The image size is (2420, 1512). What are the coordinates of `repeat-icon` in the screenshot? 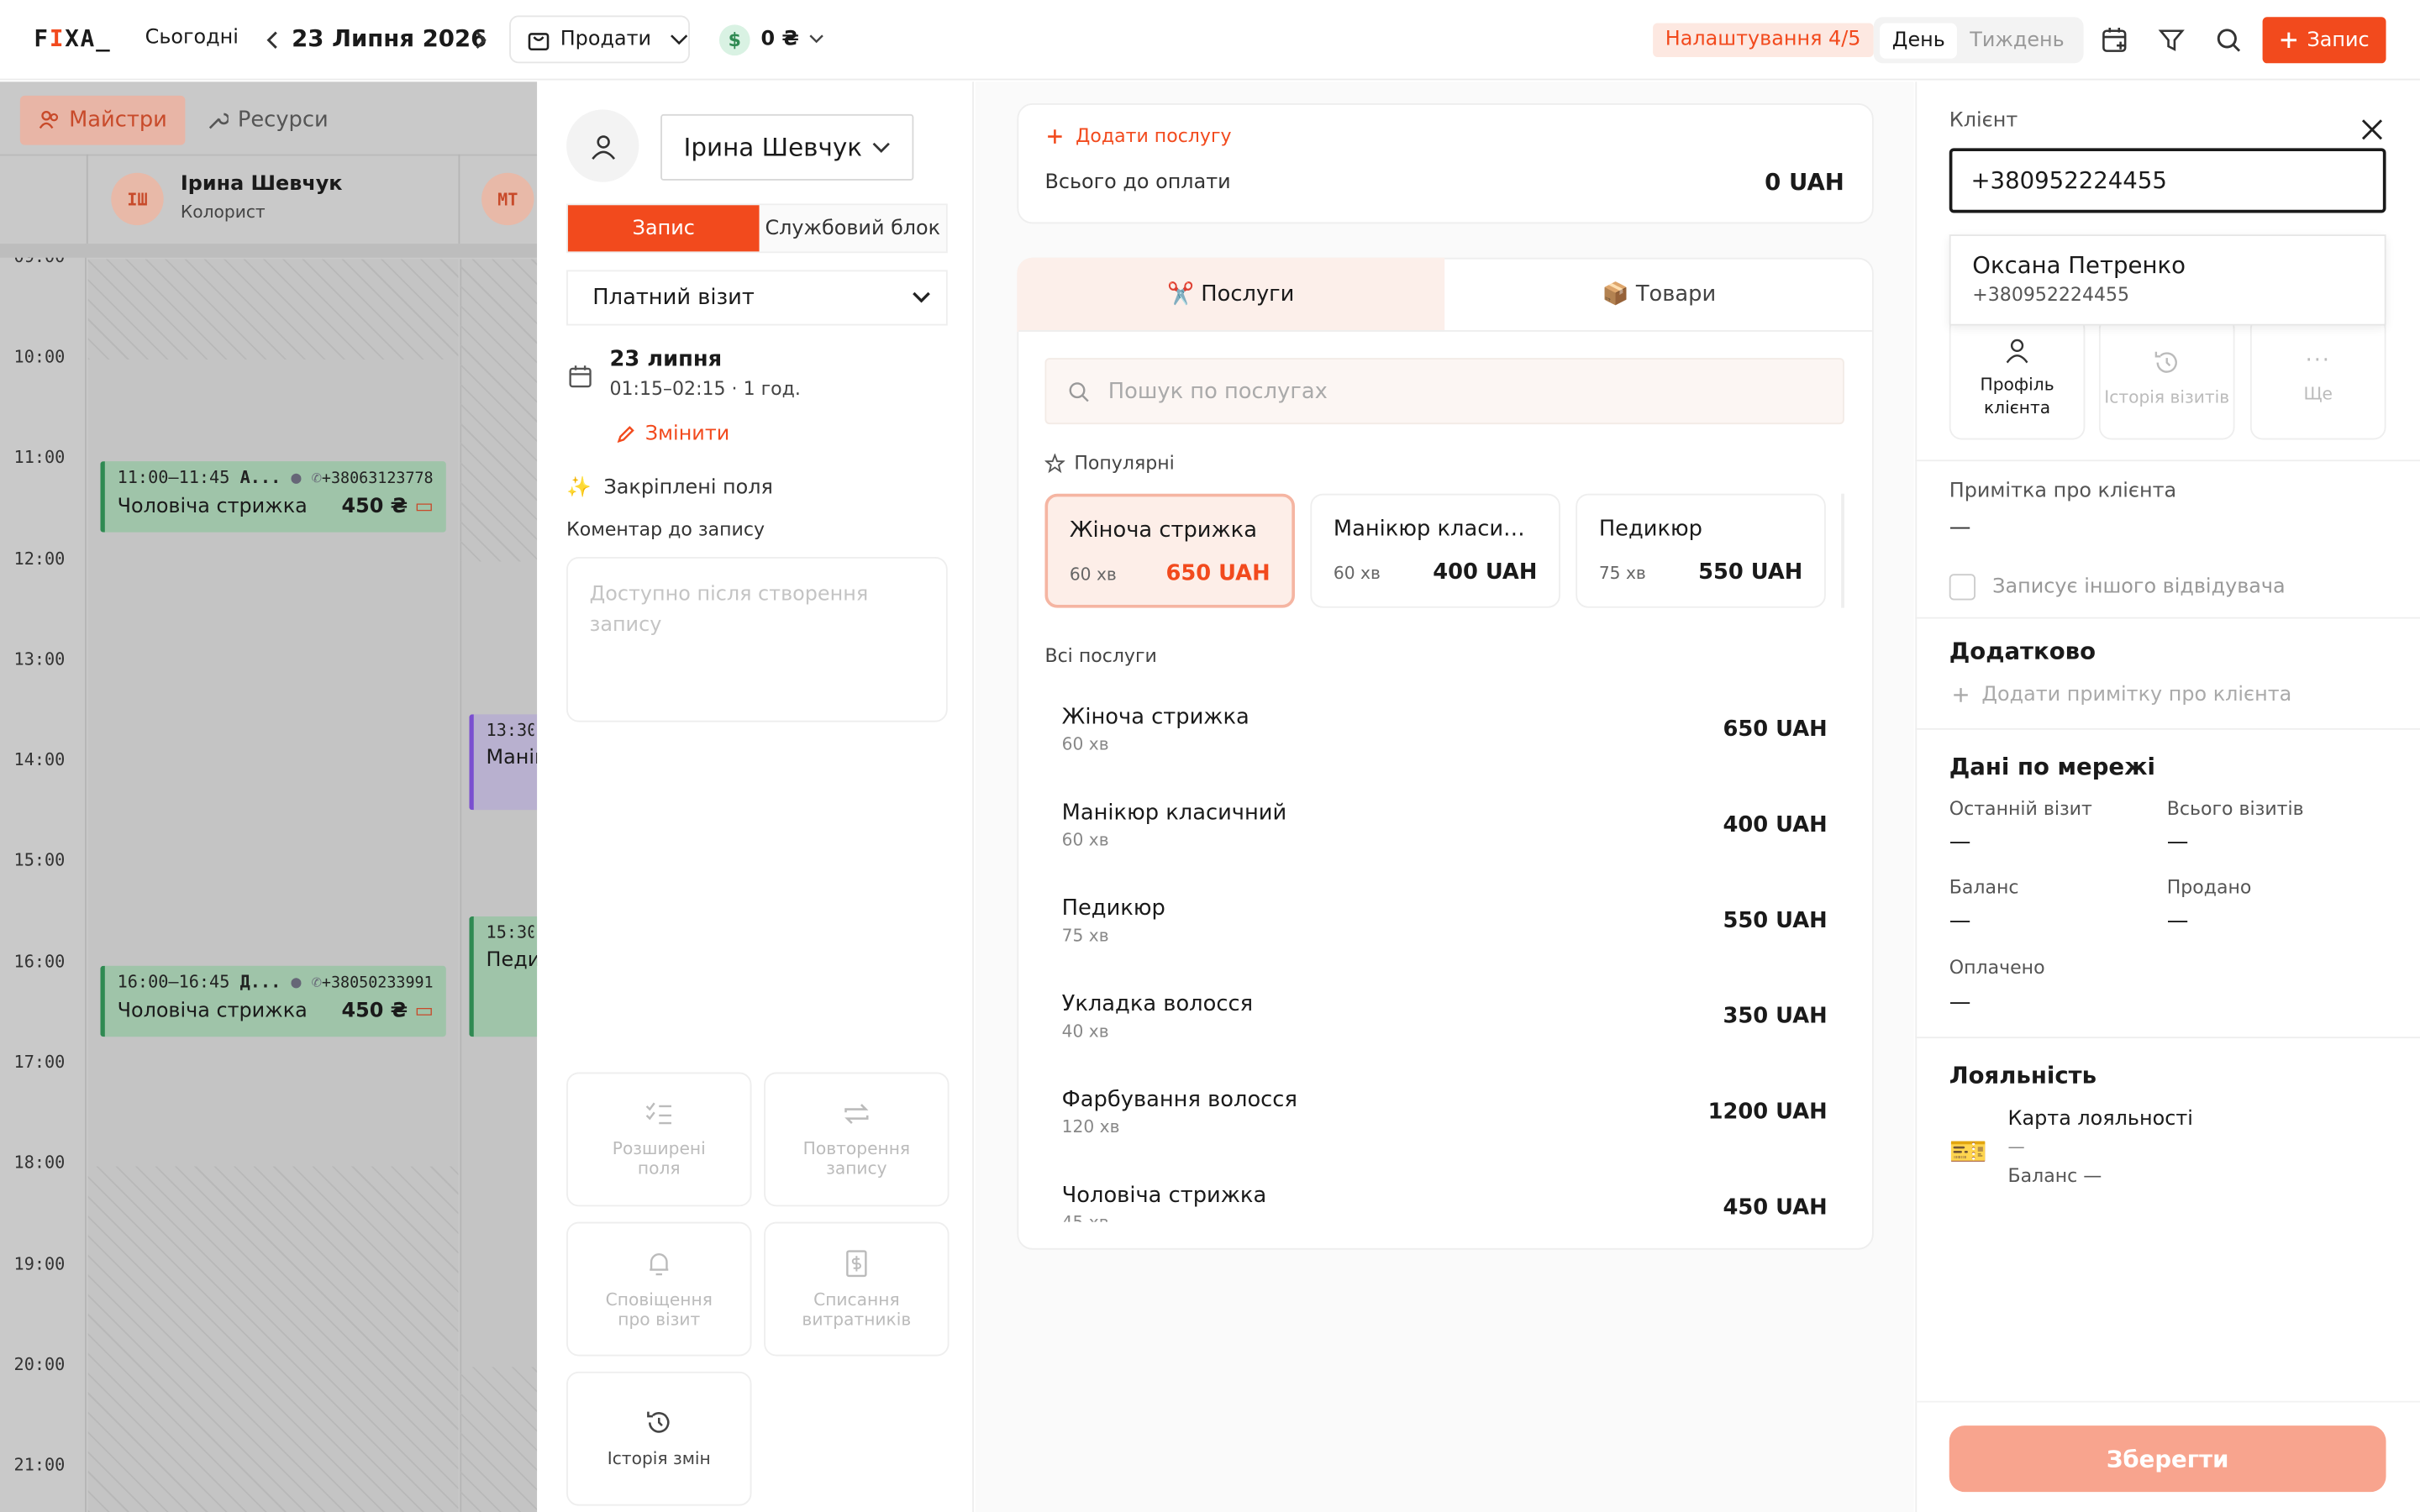 It's located at (856, 1112).